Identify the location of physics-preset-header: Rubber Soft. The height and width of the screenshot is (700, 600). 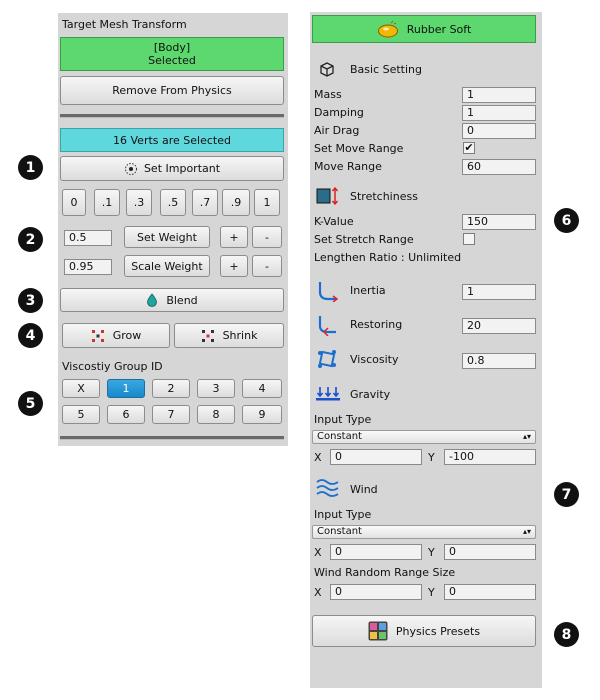
(424, 29).